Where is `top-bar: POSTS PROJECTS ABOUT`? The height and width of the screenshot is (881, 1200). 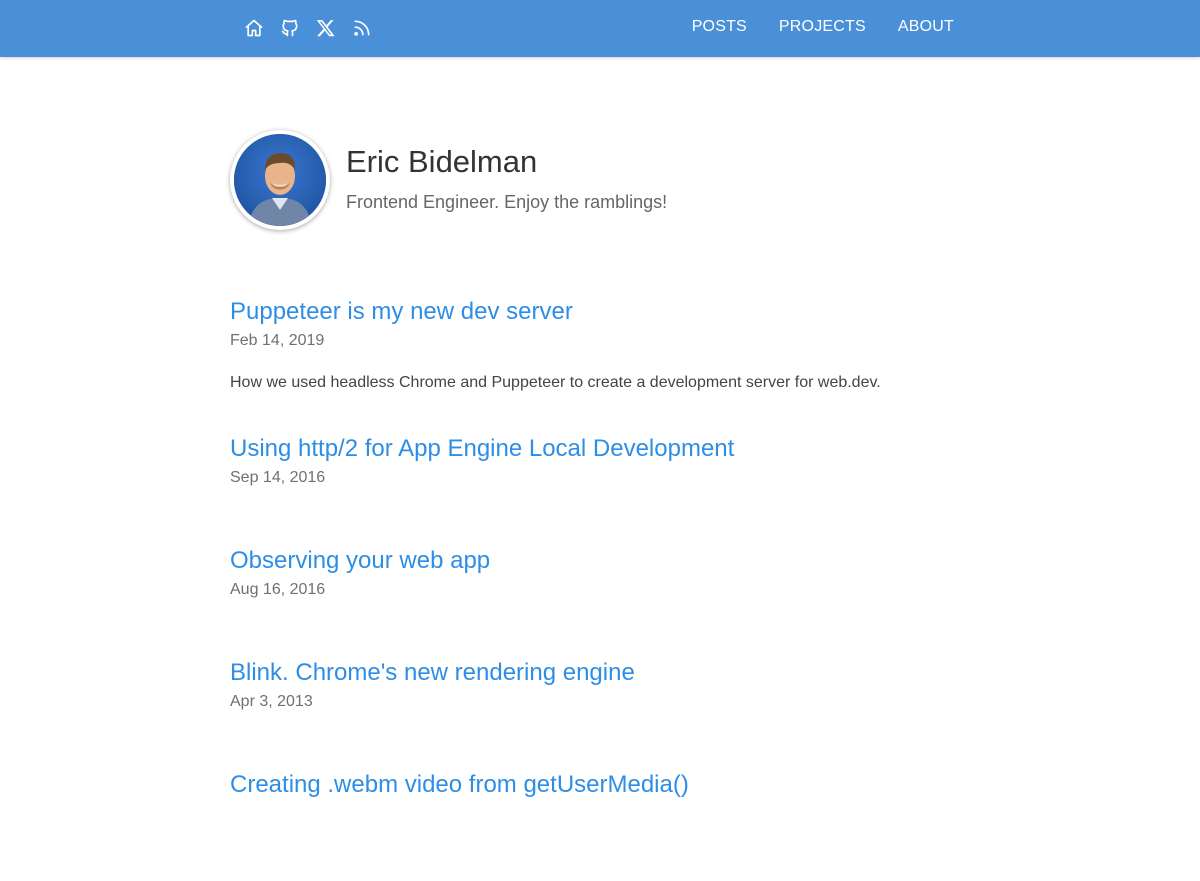
top-bar: POSTS PROJECTS ABOUT is located at coordinates (600, 28).